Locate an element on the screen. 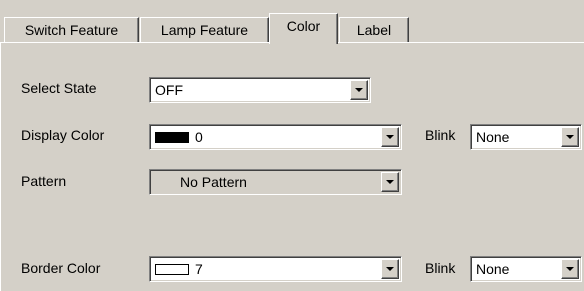 The height and width of the screenshot is (291, 584). display-color-dropdown-button is located at coordinates (390, 137).